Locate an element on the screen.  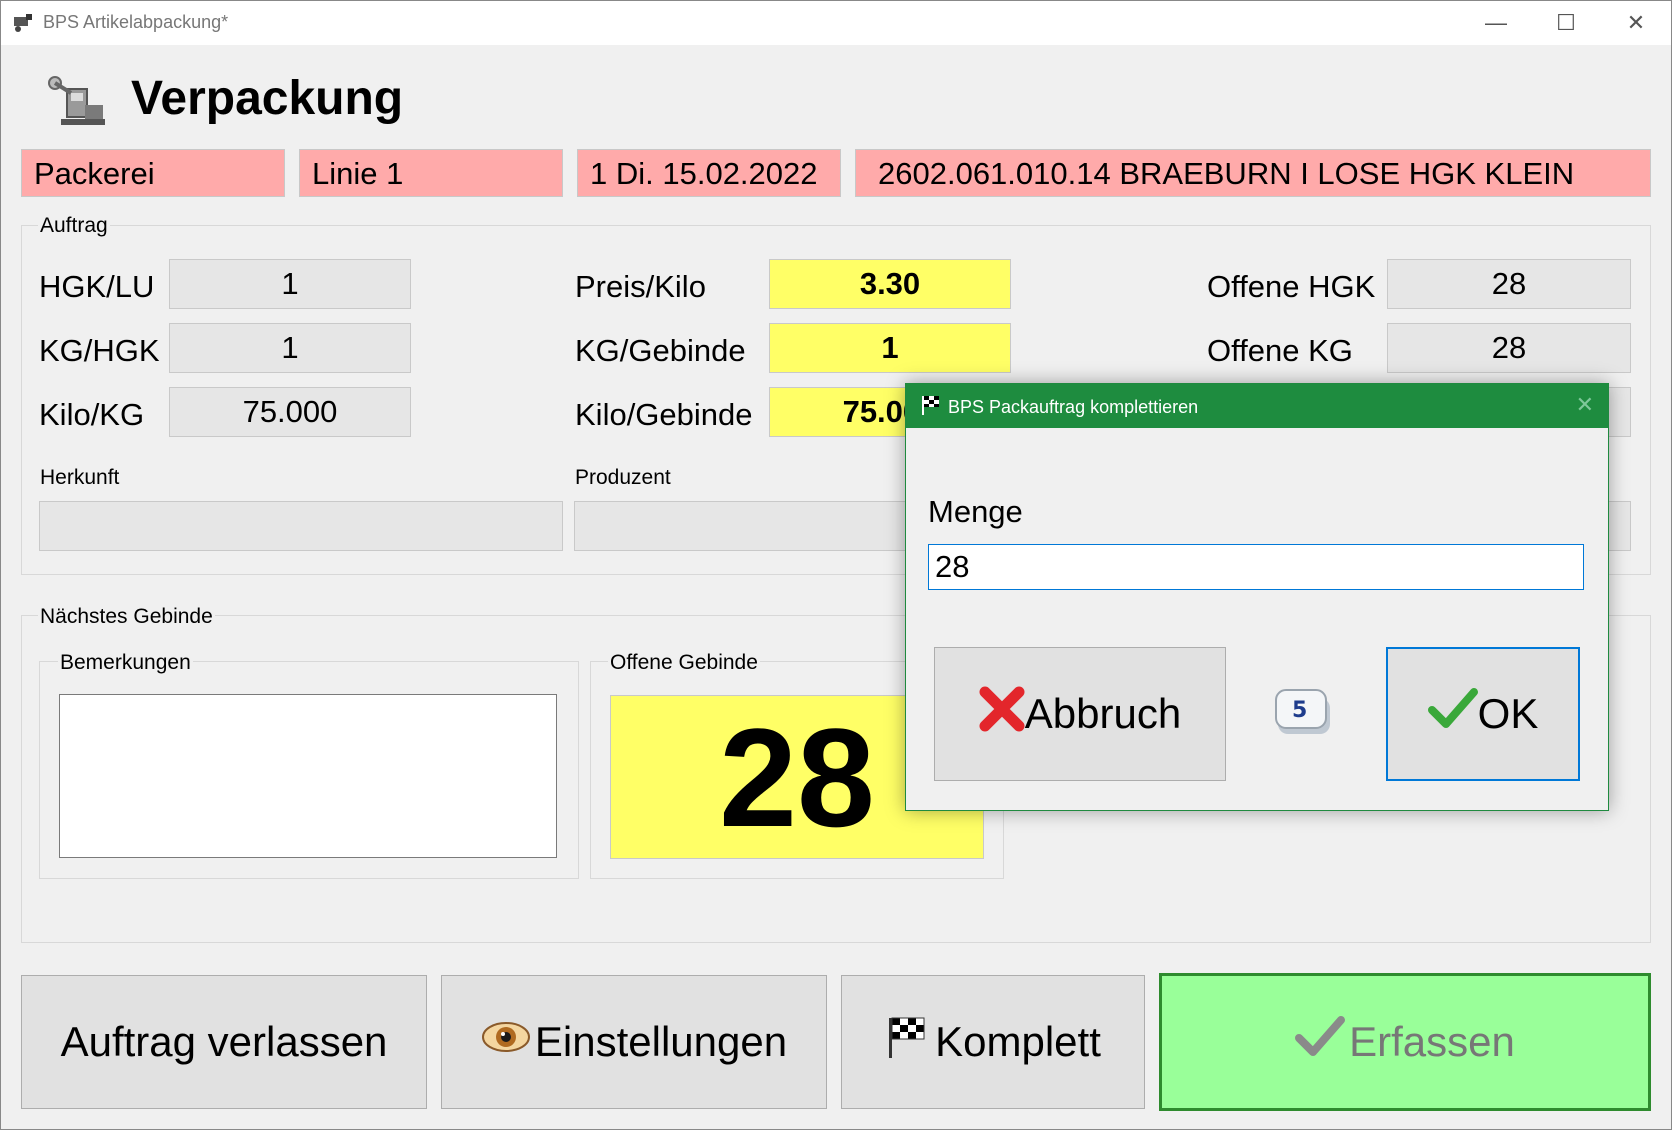
bemerkungen-textarea is located at coordinates (308, 776).